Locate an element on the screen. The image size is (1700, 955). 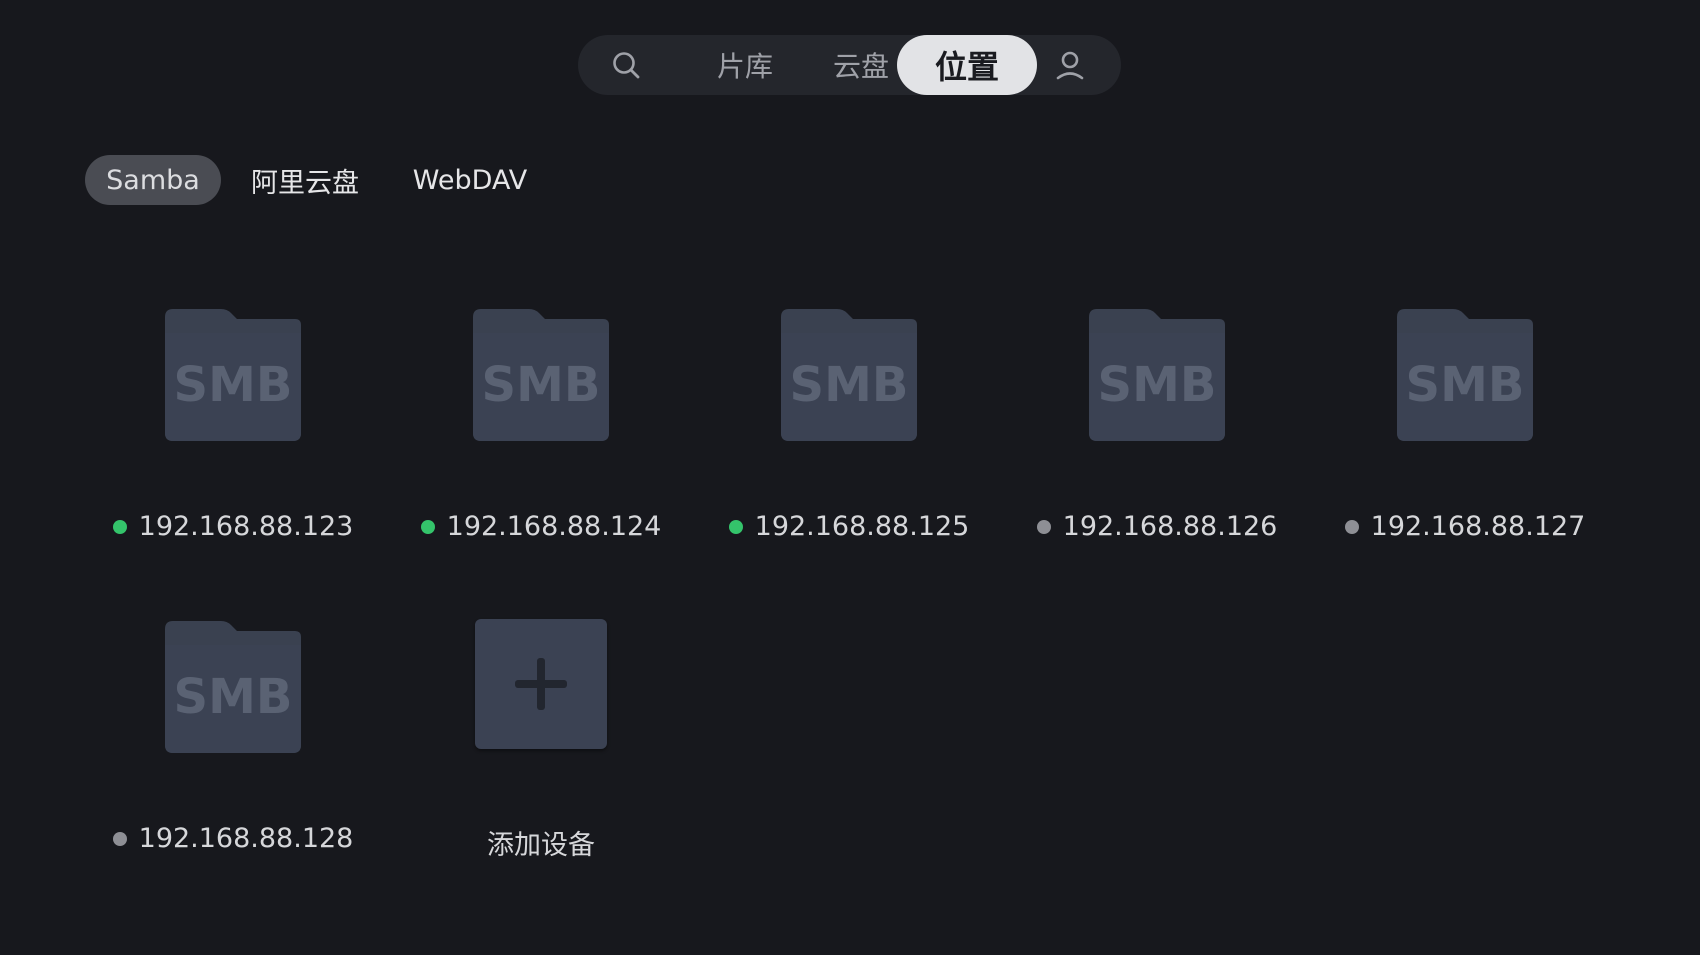
device-label: 192.168.88.123 is located at coordinates (233, 526).